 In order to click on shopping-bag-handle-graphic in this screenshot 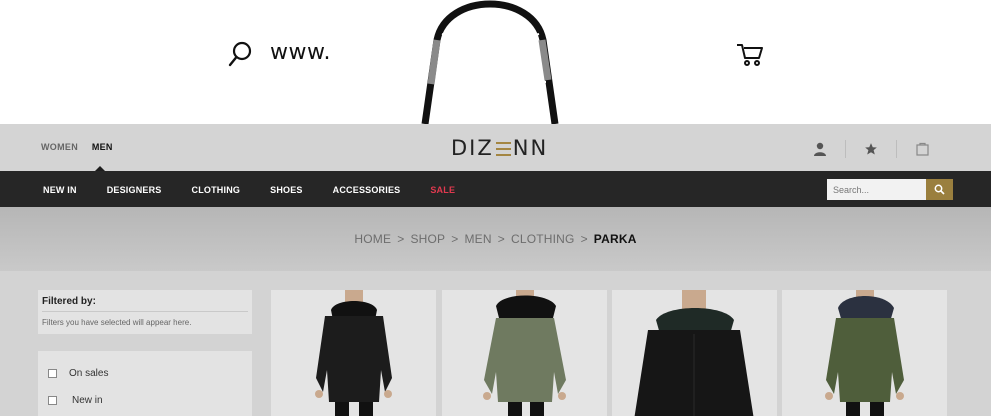, I will do `click(490, 64)`.